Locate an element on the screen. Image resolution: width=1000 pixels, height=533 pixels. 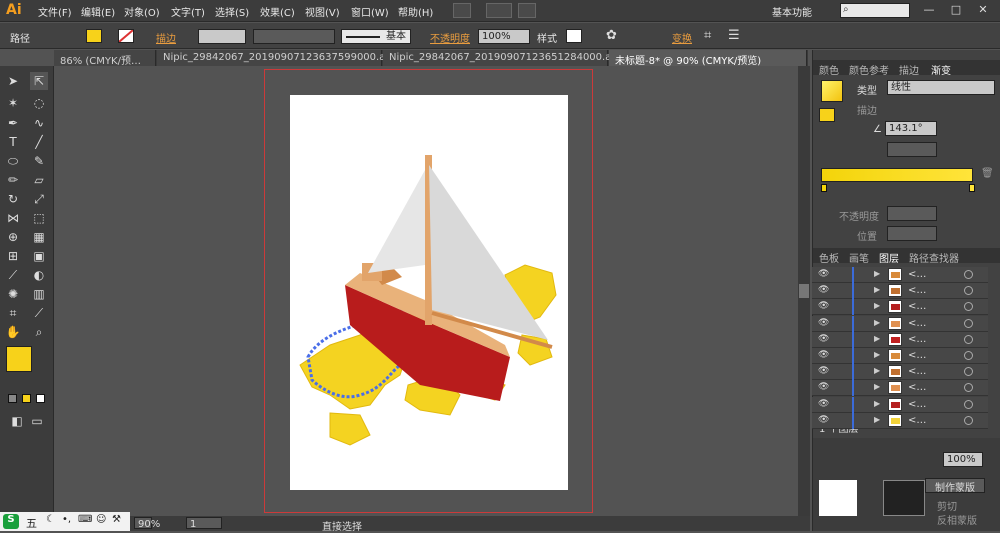
stroke-label: 描边 is located at coordinates (166, 37).